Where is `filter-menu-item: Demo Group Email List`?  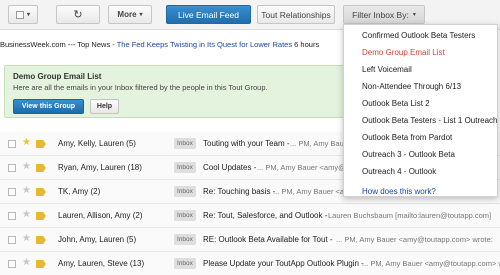
filter-menu-item: Demo Group Email List is located at coordinates (403, 52).